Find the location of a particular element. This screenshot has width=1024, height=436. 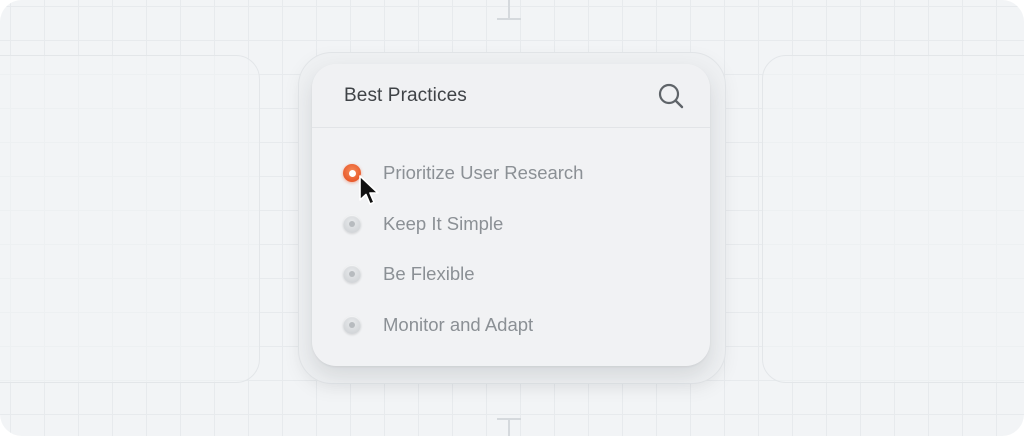

connector-top is located at coordinates (509, 11).